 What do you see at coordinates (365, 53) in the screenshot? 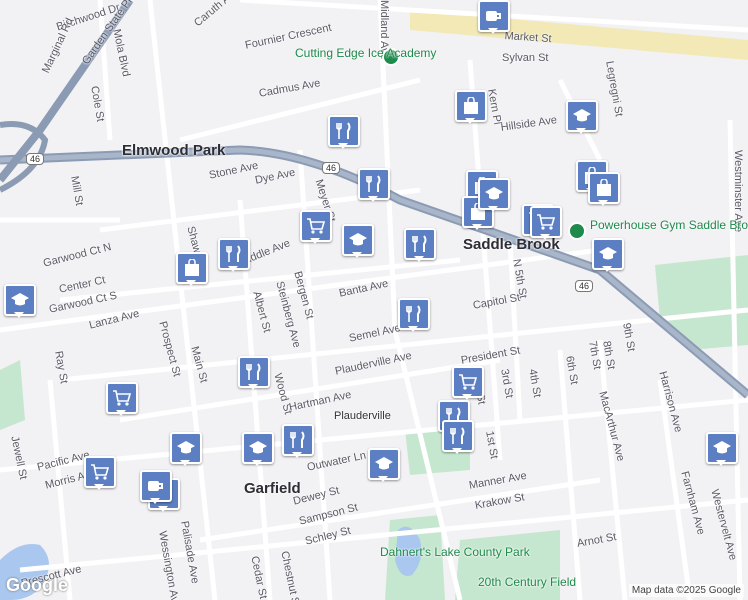
I see `poi-label: Cutting Edge Ice Academy` at bounding box center [365, 53].